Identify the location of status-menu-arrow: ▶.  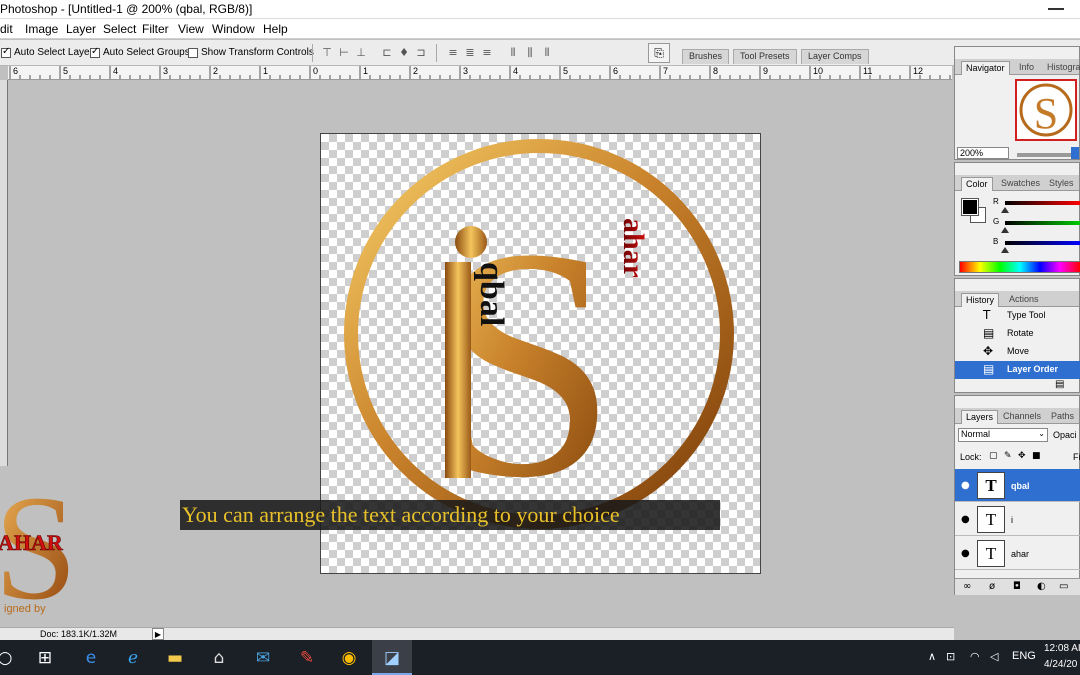
(158, 634).